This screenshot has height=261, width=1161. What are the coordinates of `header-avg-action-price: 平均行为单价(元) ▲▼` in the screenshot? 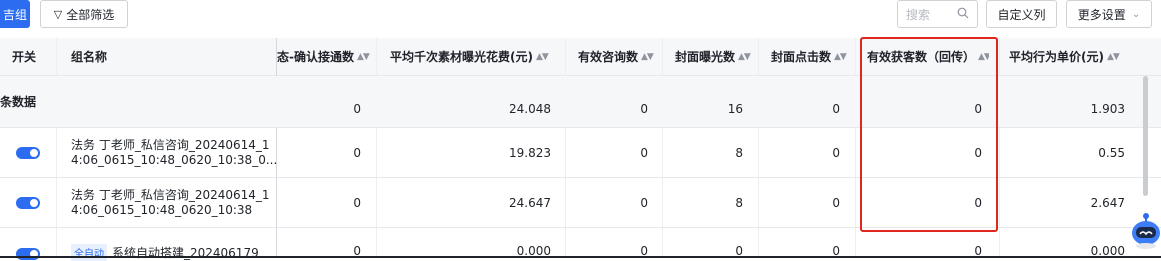 It's located at (1069, 56).